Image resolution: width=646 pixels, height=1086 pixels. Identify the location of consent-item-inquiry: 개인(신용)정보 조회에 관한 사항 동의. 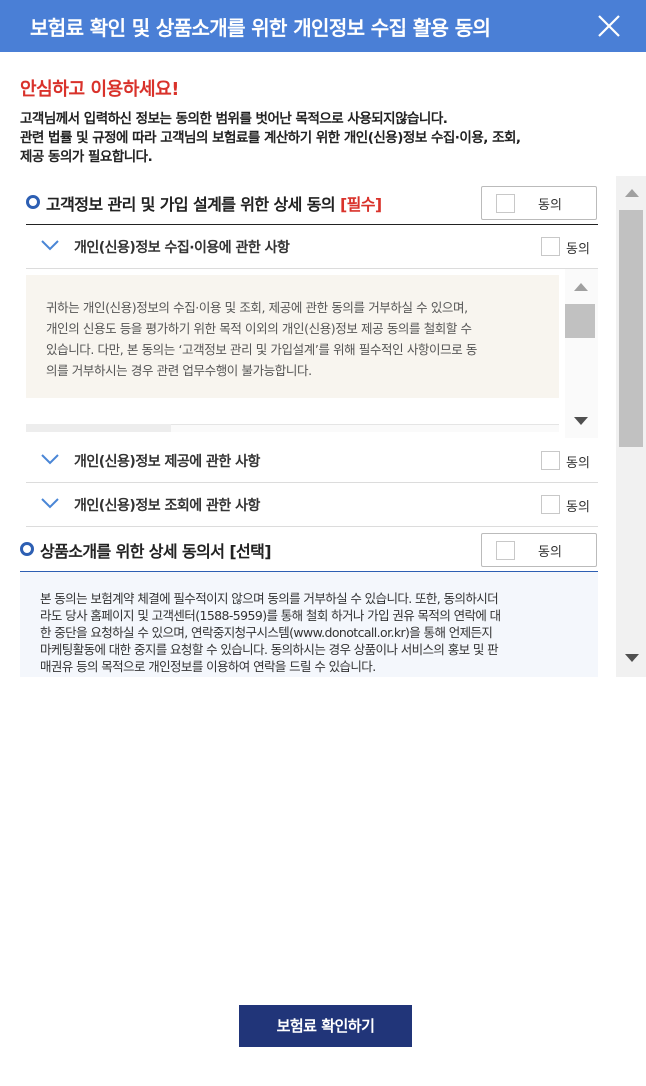
(312, 505).